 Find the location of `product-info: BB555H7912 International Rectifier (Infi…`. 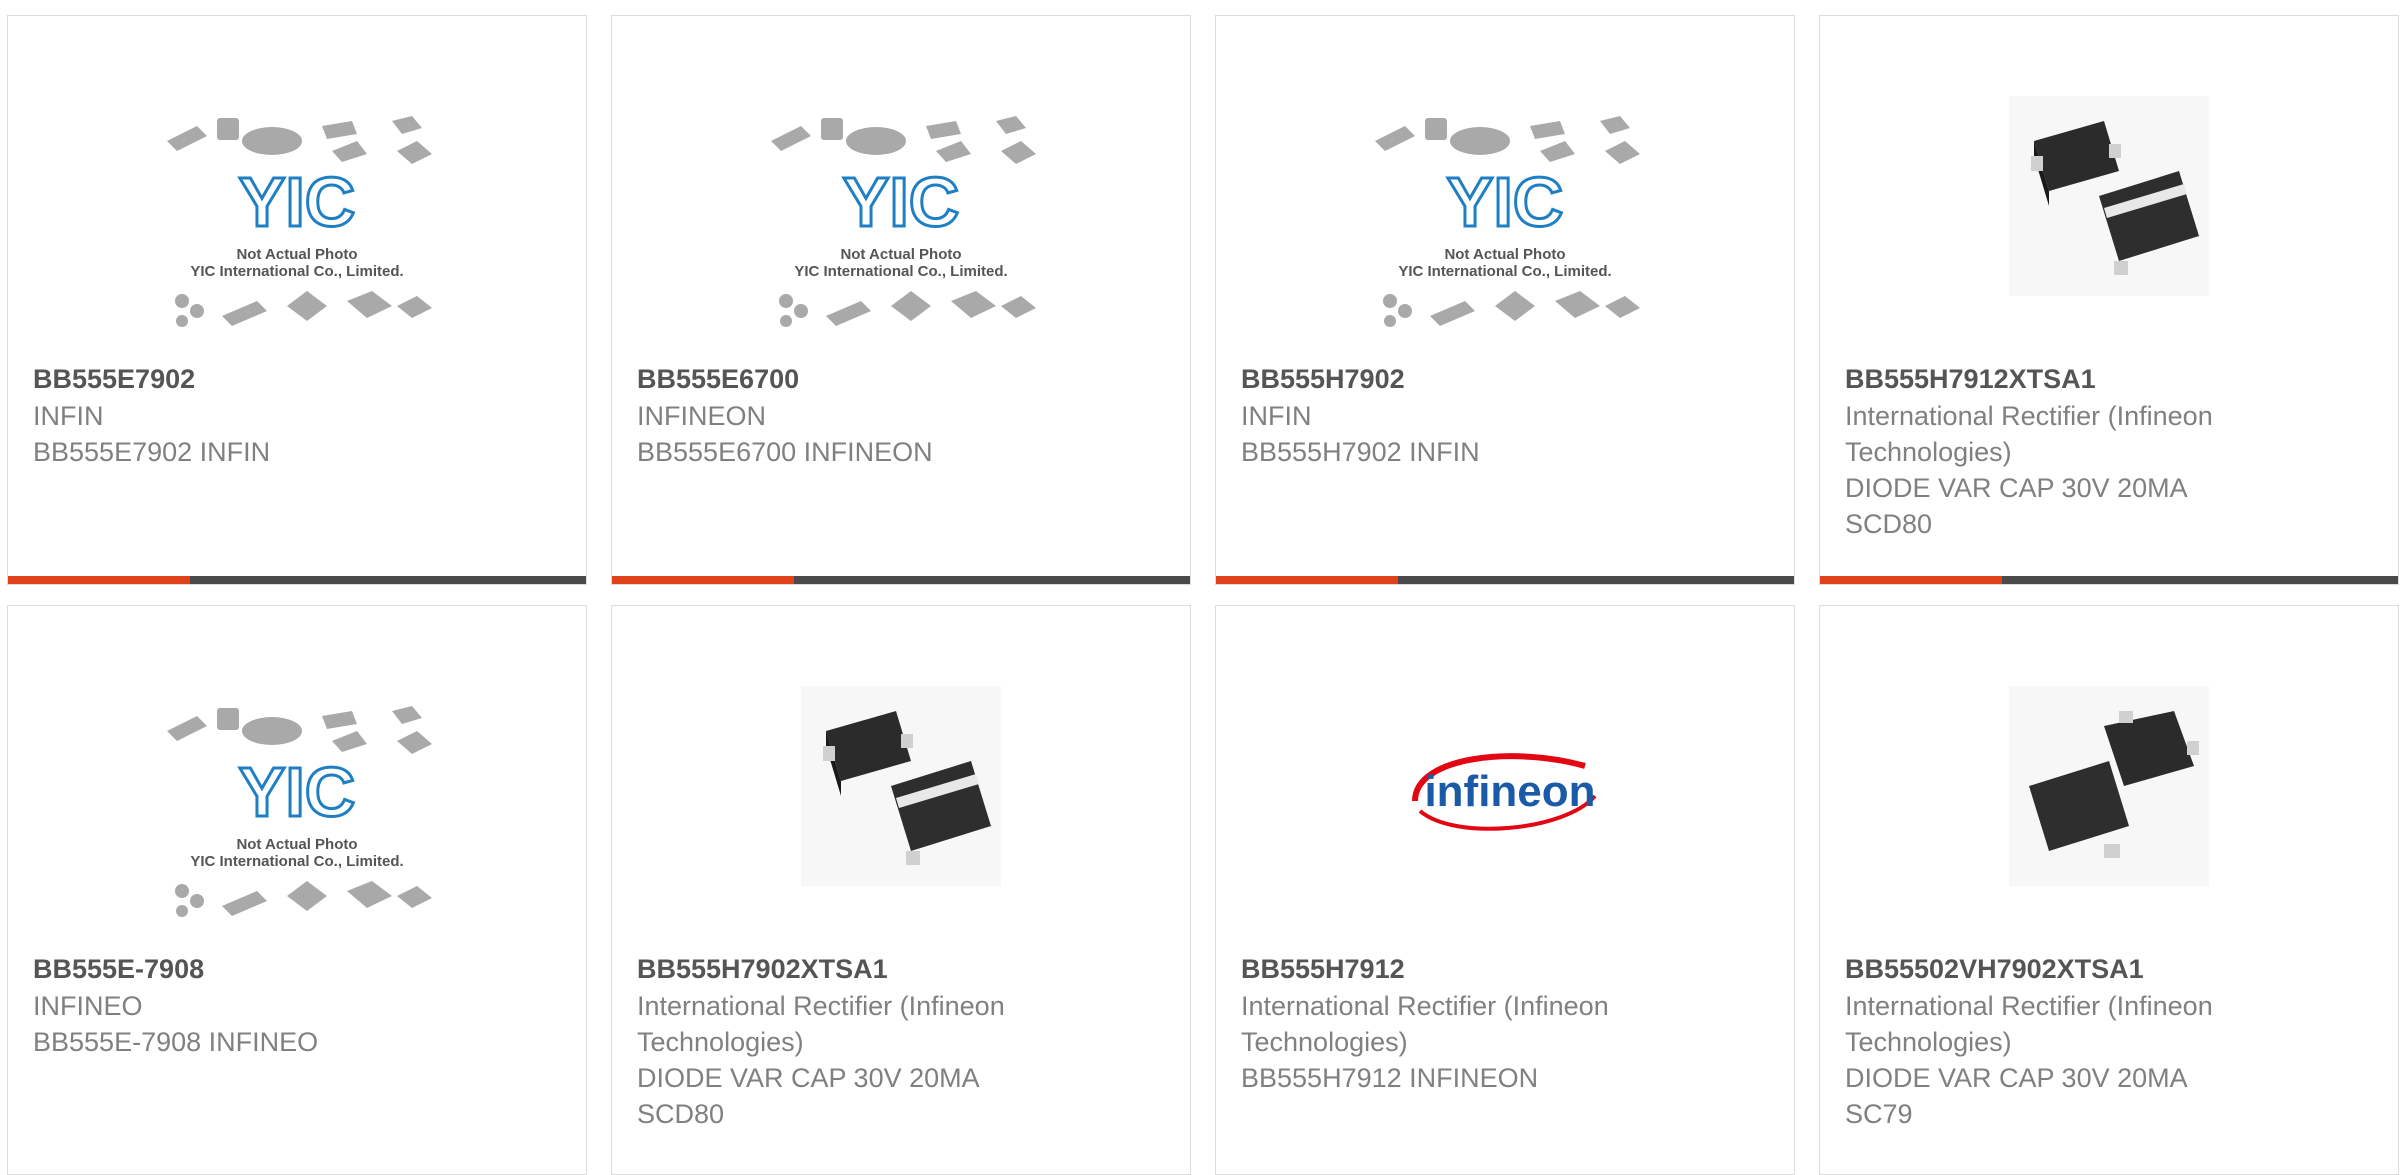

product-info: BB555H7912 International Rectifier (Infi… is located at coordinates (1507, 1023).